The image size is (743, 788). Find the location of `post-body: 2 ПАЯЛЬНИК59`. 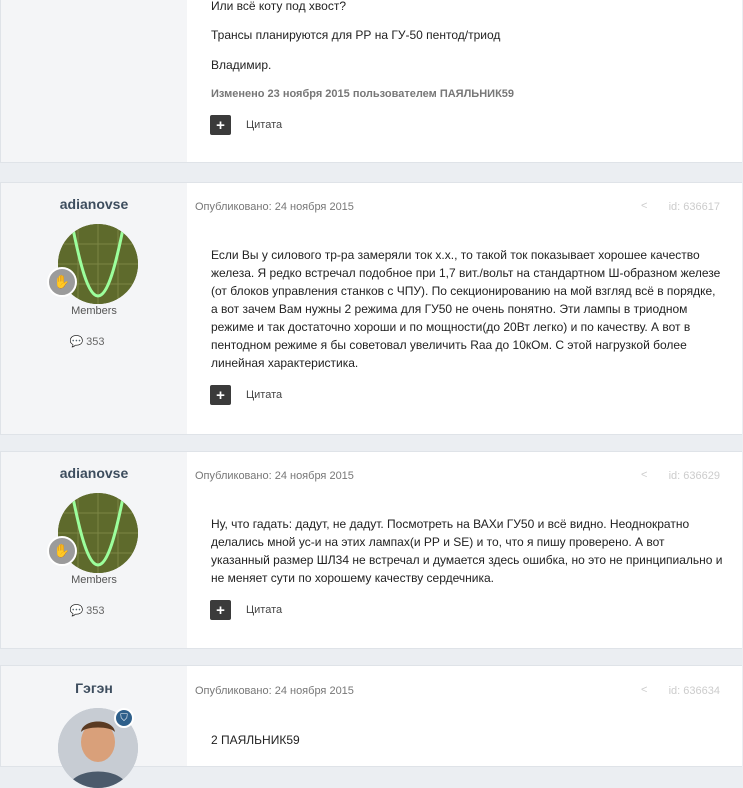

post-body: 2 ПАЯЛЬНИК59 is located at coordinates (255, 740).